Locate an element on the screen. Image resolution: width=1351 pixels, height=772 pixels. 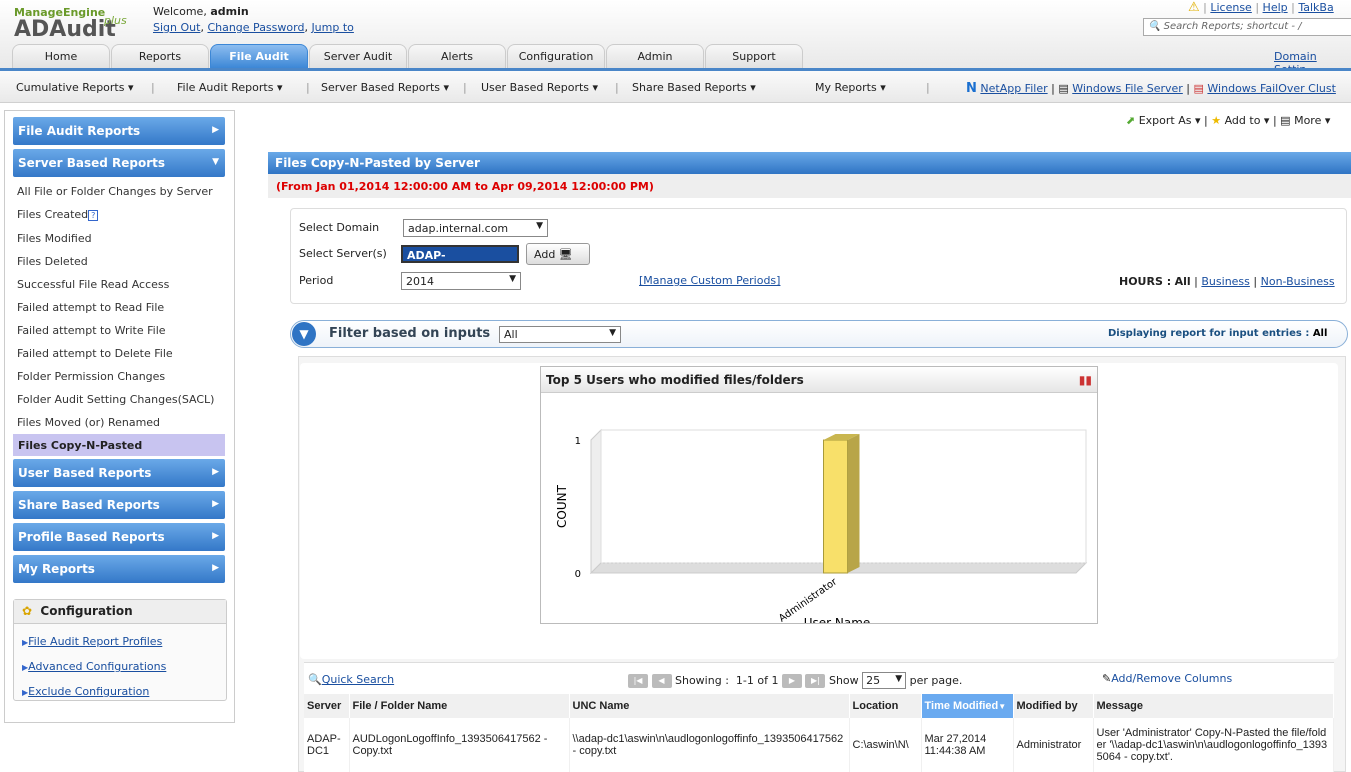
hours-label: HOURS : is located at coordinates (1145, 281).